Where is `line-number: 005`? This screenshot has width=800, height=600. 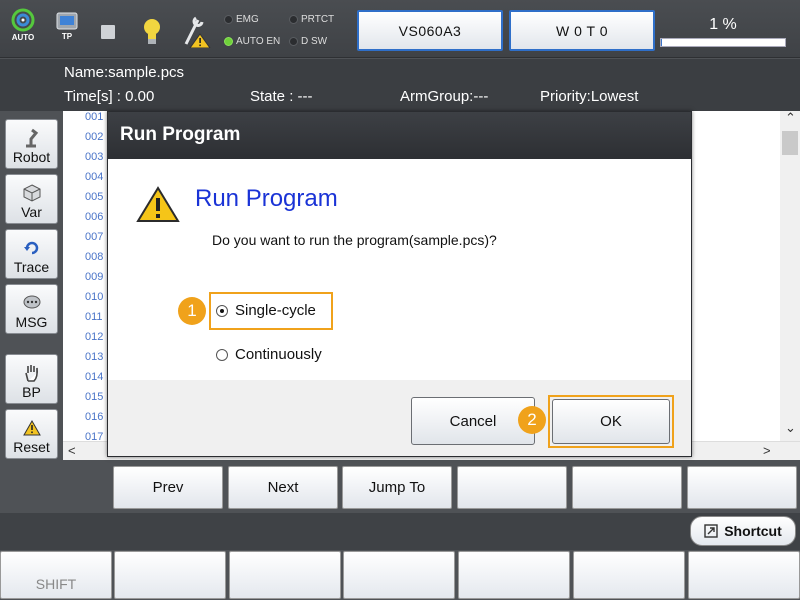 line-number: 005 is located at coordinates (94, 197).